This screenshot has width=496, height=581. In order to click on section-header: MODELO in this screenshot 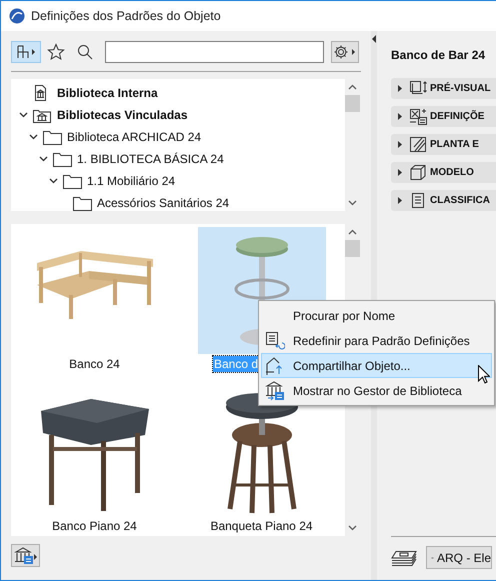, I will do `click(443, 172)`.